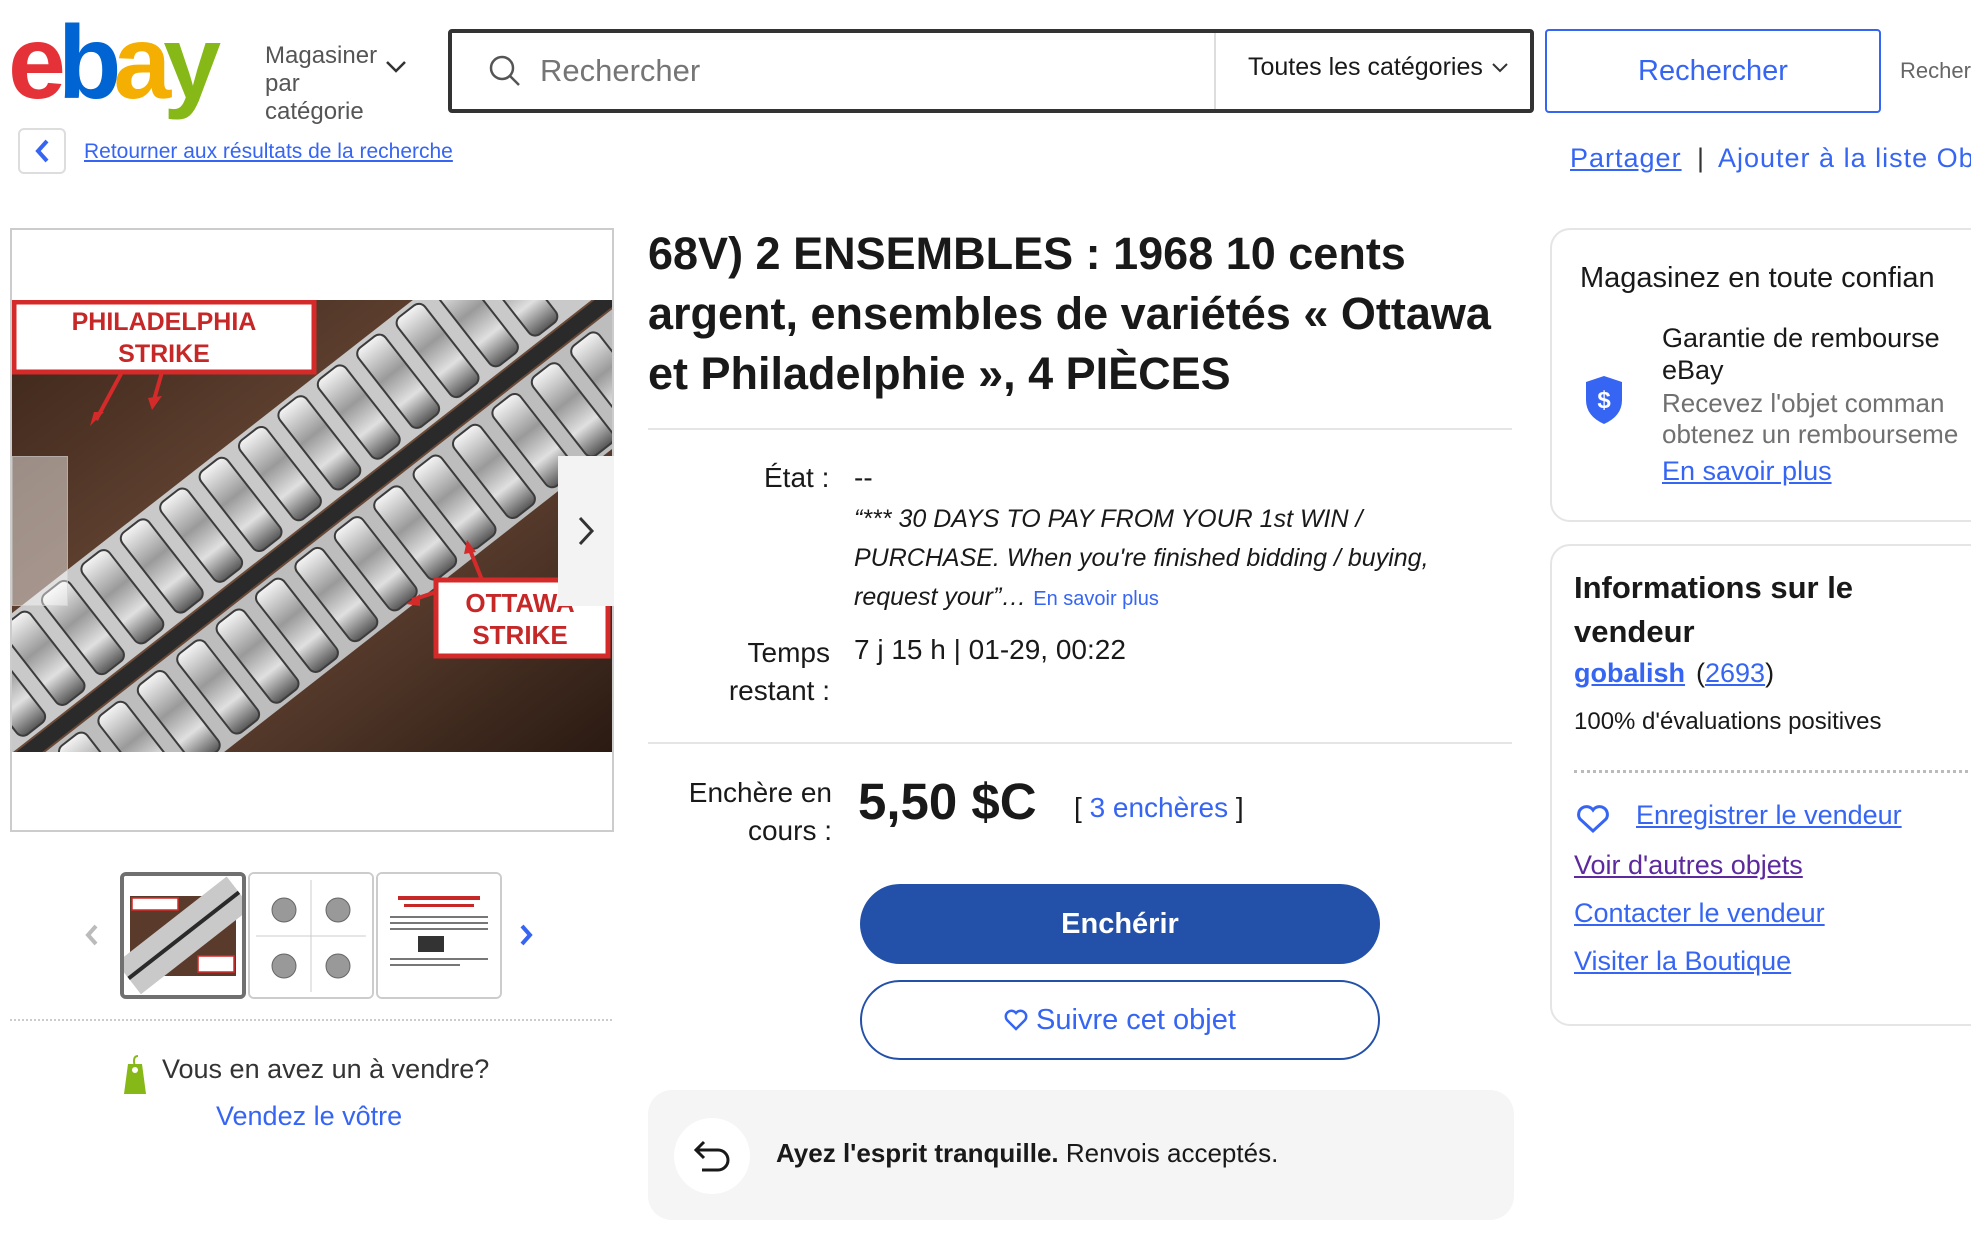 The image size is (1971, 1239). What do you see at coordinates (1699, 913) in the screenshot?
I see `contact-seller-link: Contacter le vendeur` at bounding box center [1699, 913].